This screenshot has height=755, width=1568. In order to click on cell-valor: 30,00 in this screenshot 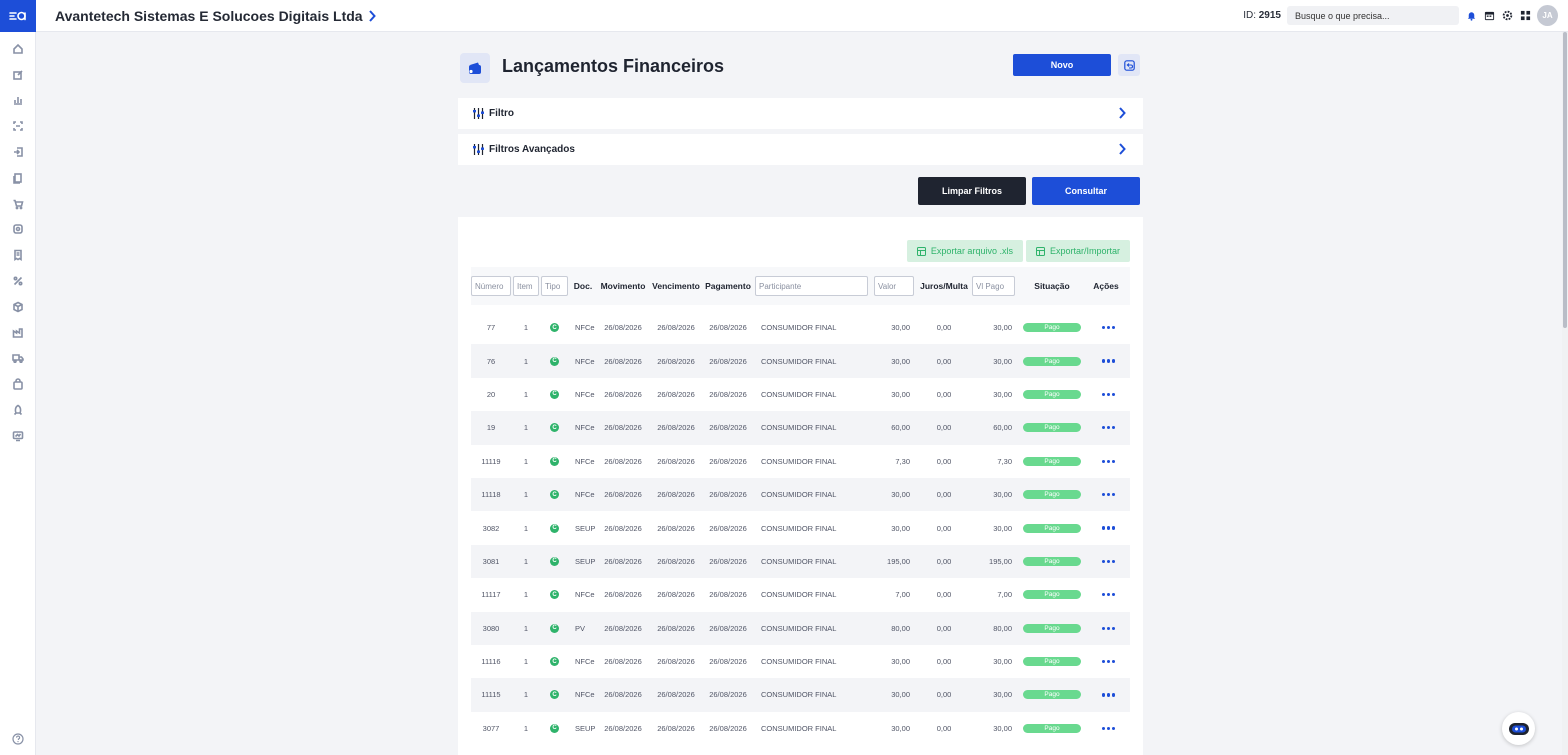, I will do `click(900, 495)`.